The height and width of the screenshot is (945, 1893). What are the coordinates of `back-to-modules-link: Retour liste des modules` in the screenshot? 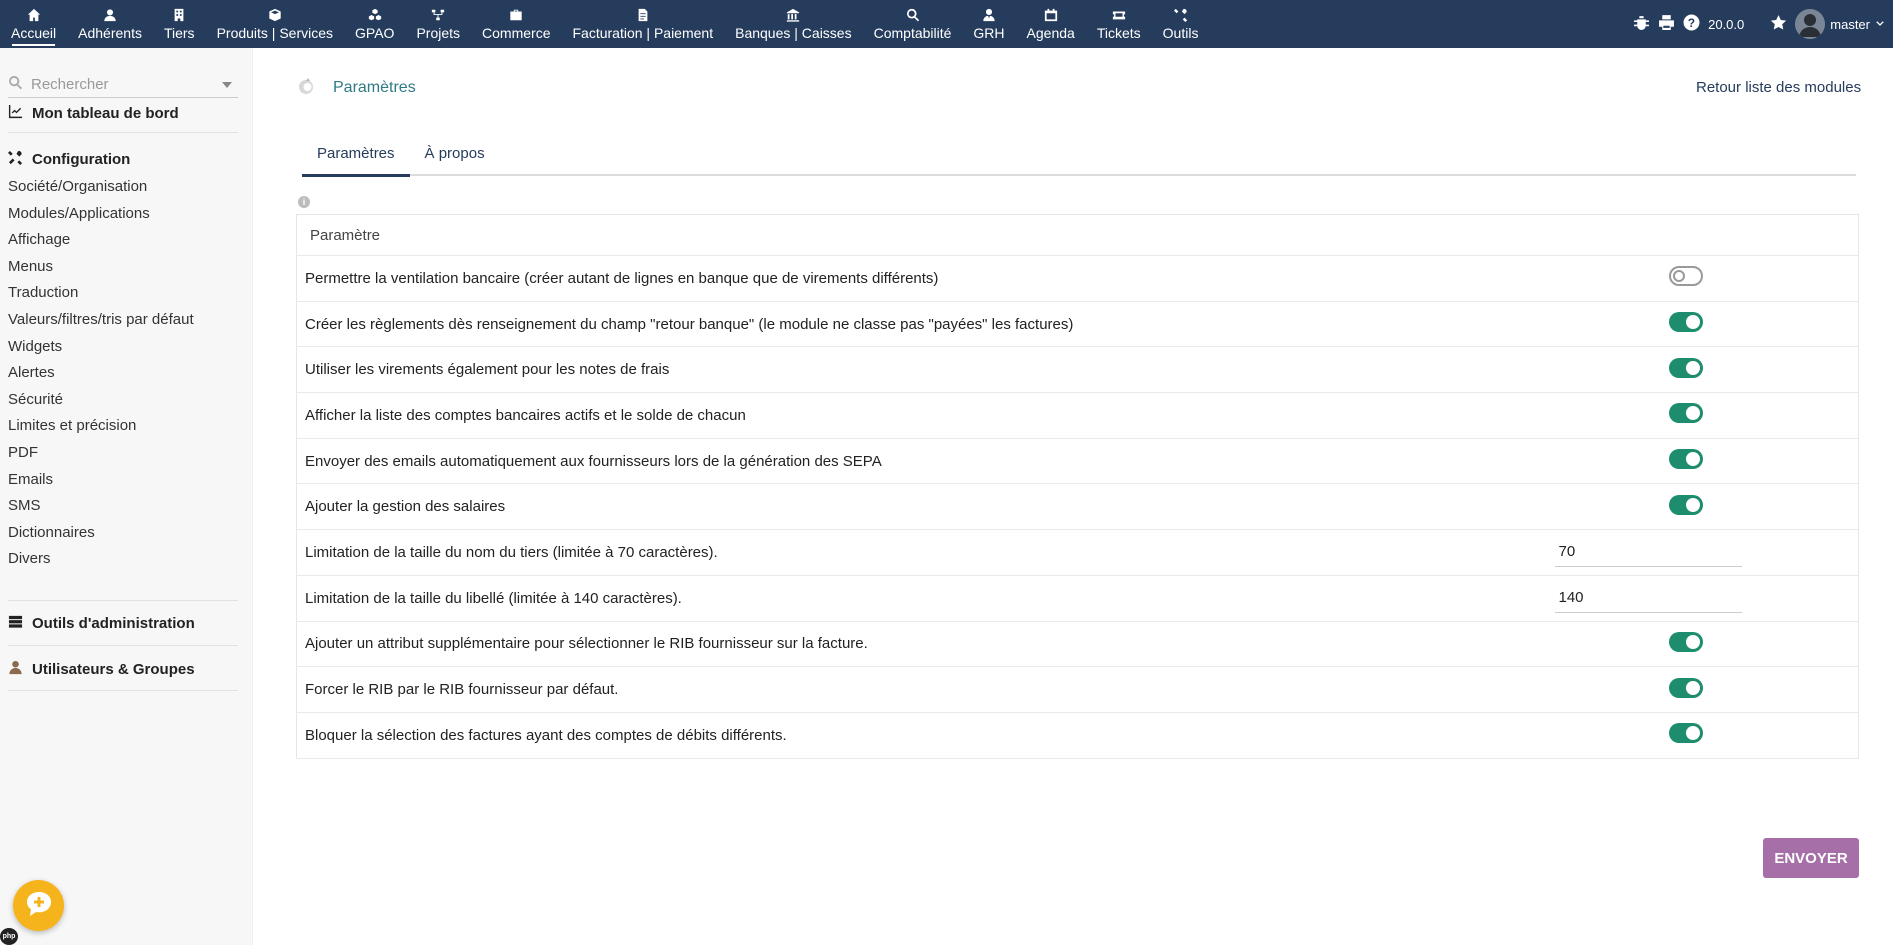 It's located at (1778, 87).